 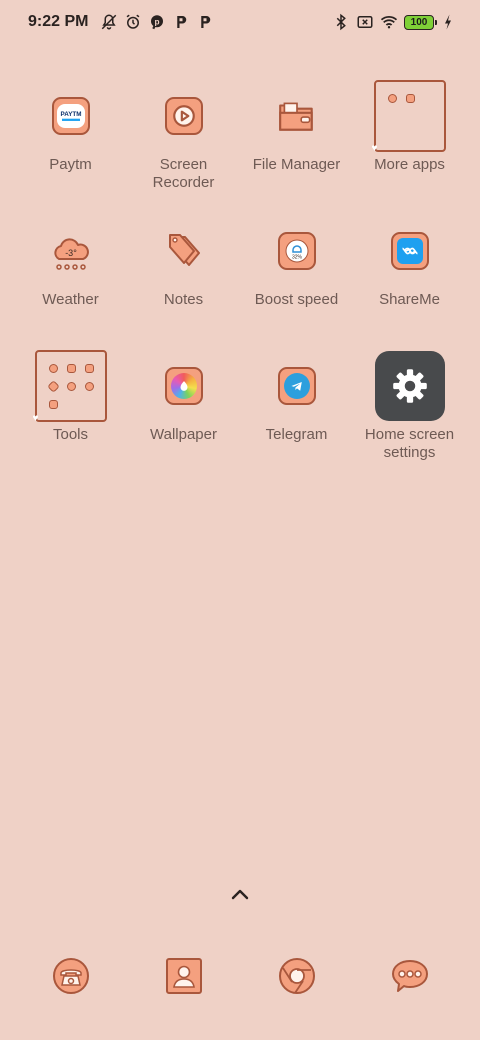 I want to click on app-label: Wallpaper, so click(x=183, y=434).